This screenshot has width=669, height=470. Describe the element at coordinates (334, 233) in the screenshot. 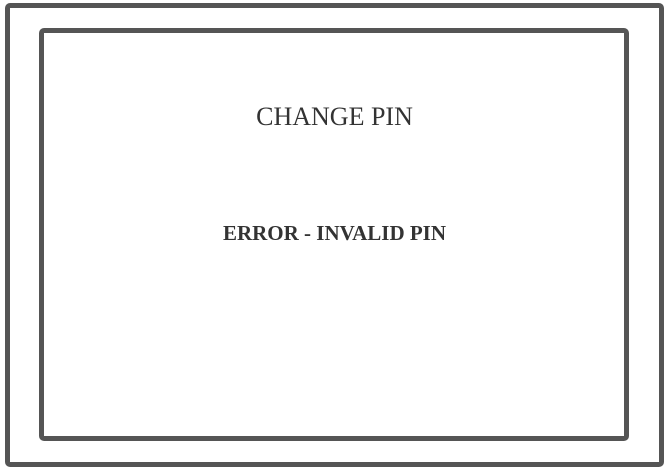

I see `error-message: ERROR - INVALID PIN` at that location.